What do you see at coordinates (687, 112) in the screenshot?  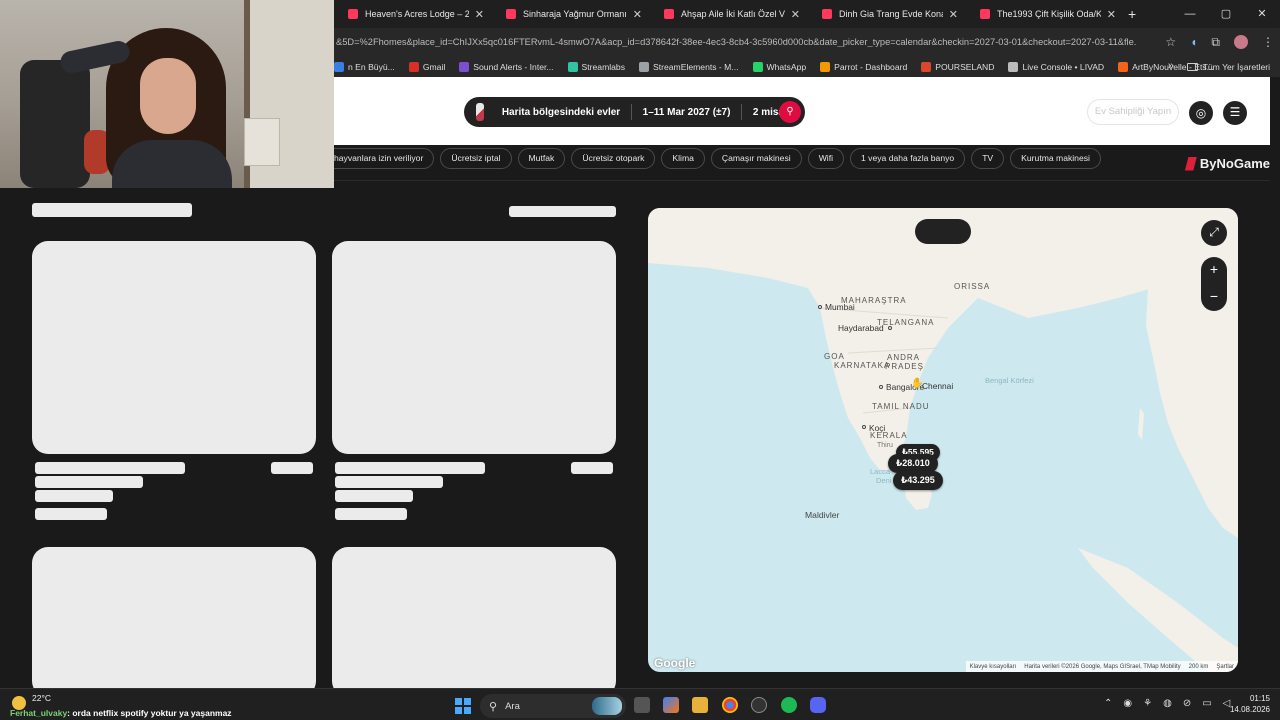 I see `search-dates: 1–11 Mar 2027 (±7)` at bounding box center [687, 112].